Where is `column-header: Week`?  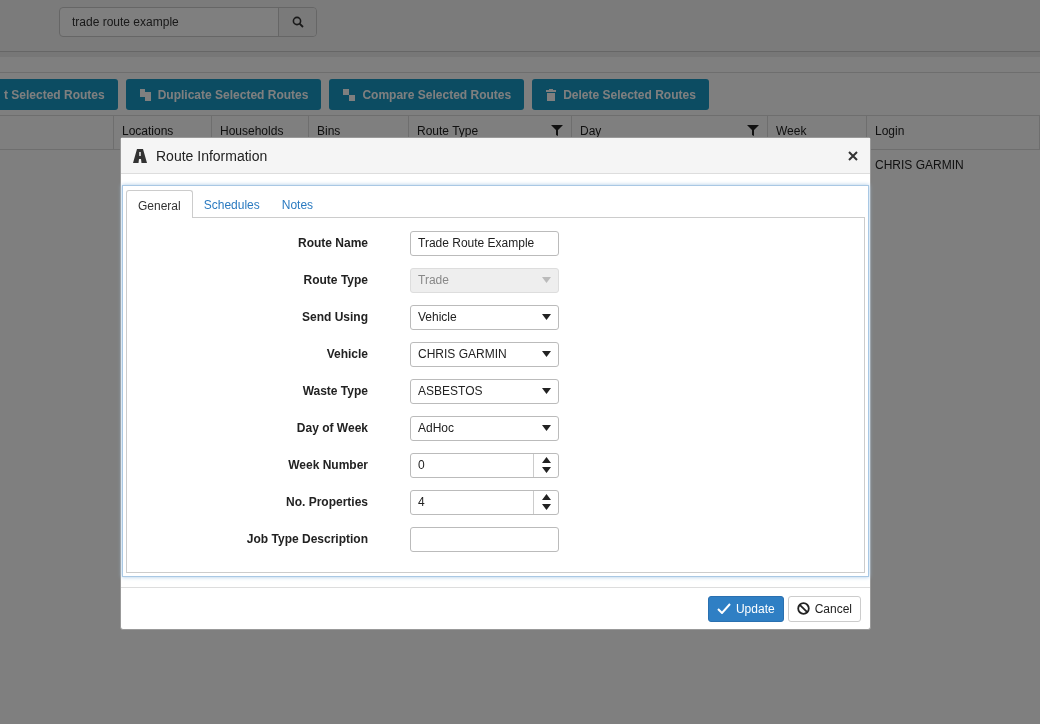 column-header: Week is located at coordinates (791, 131).